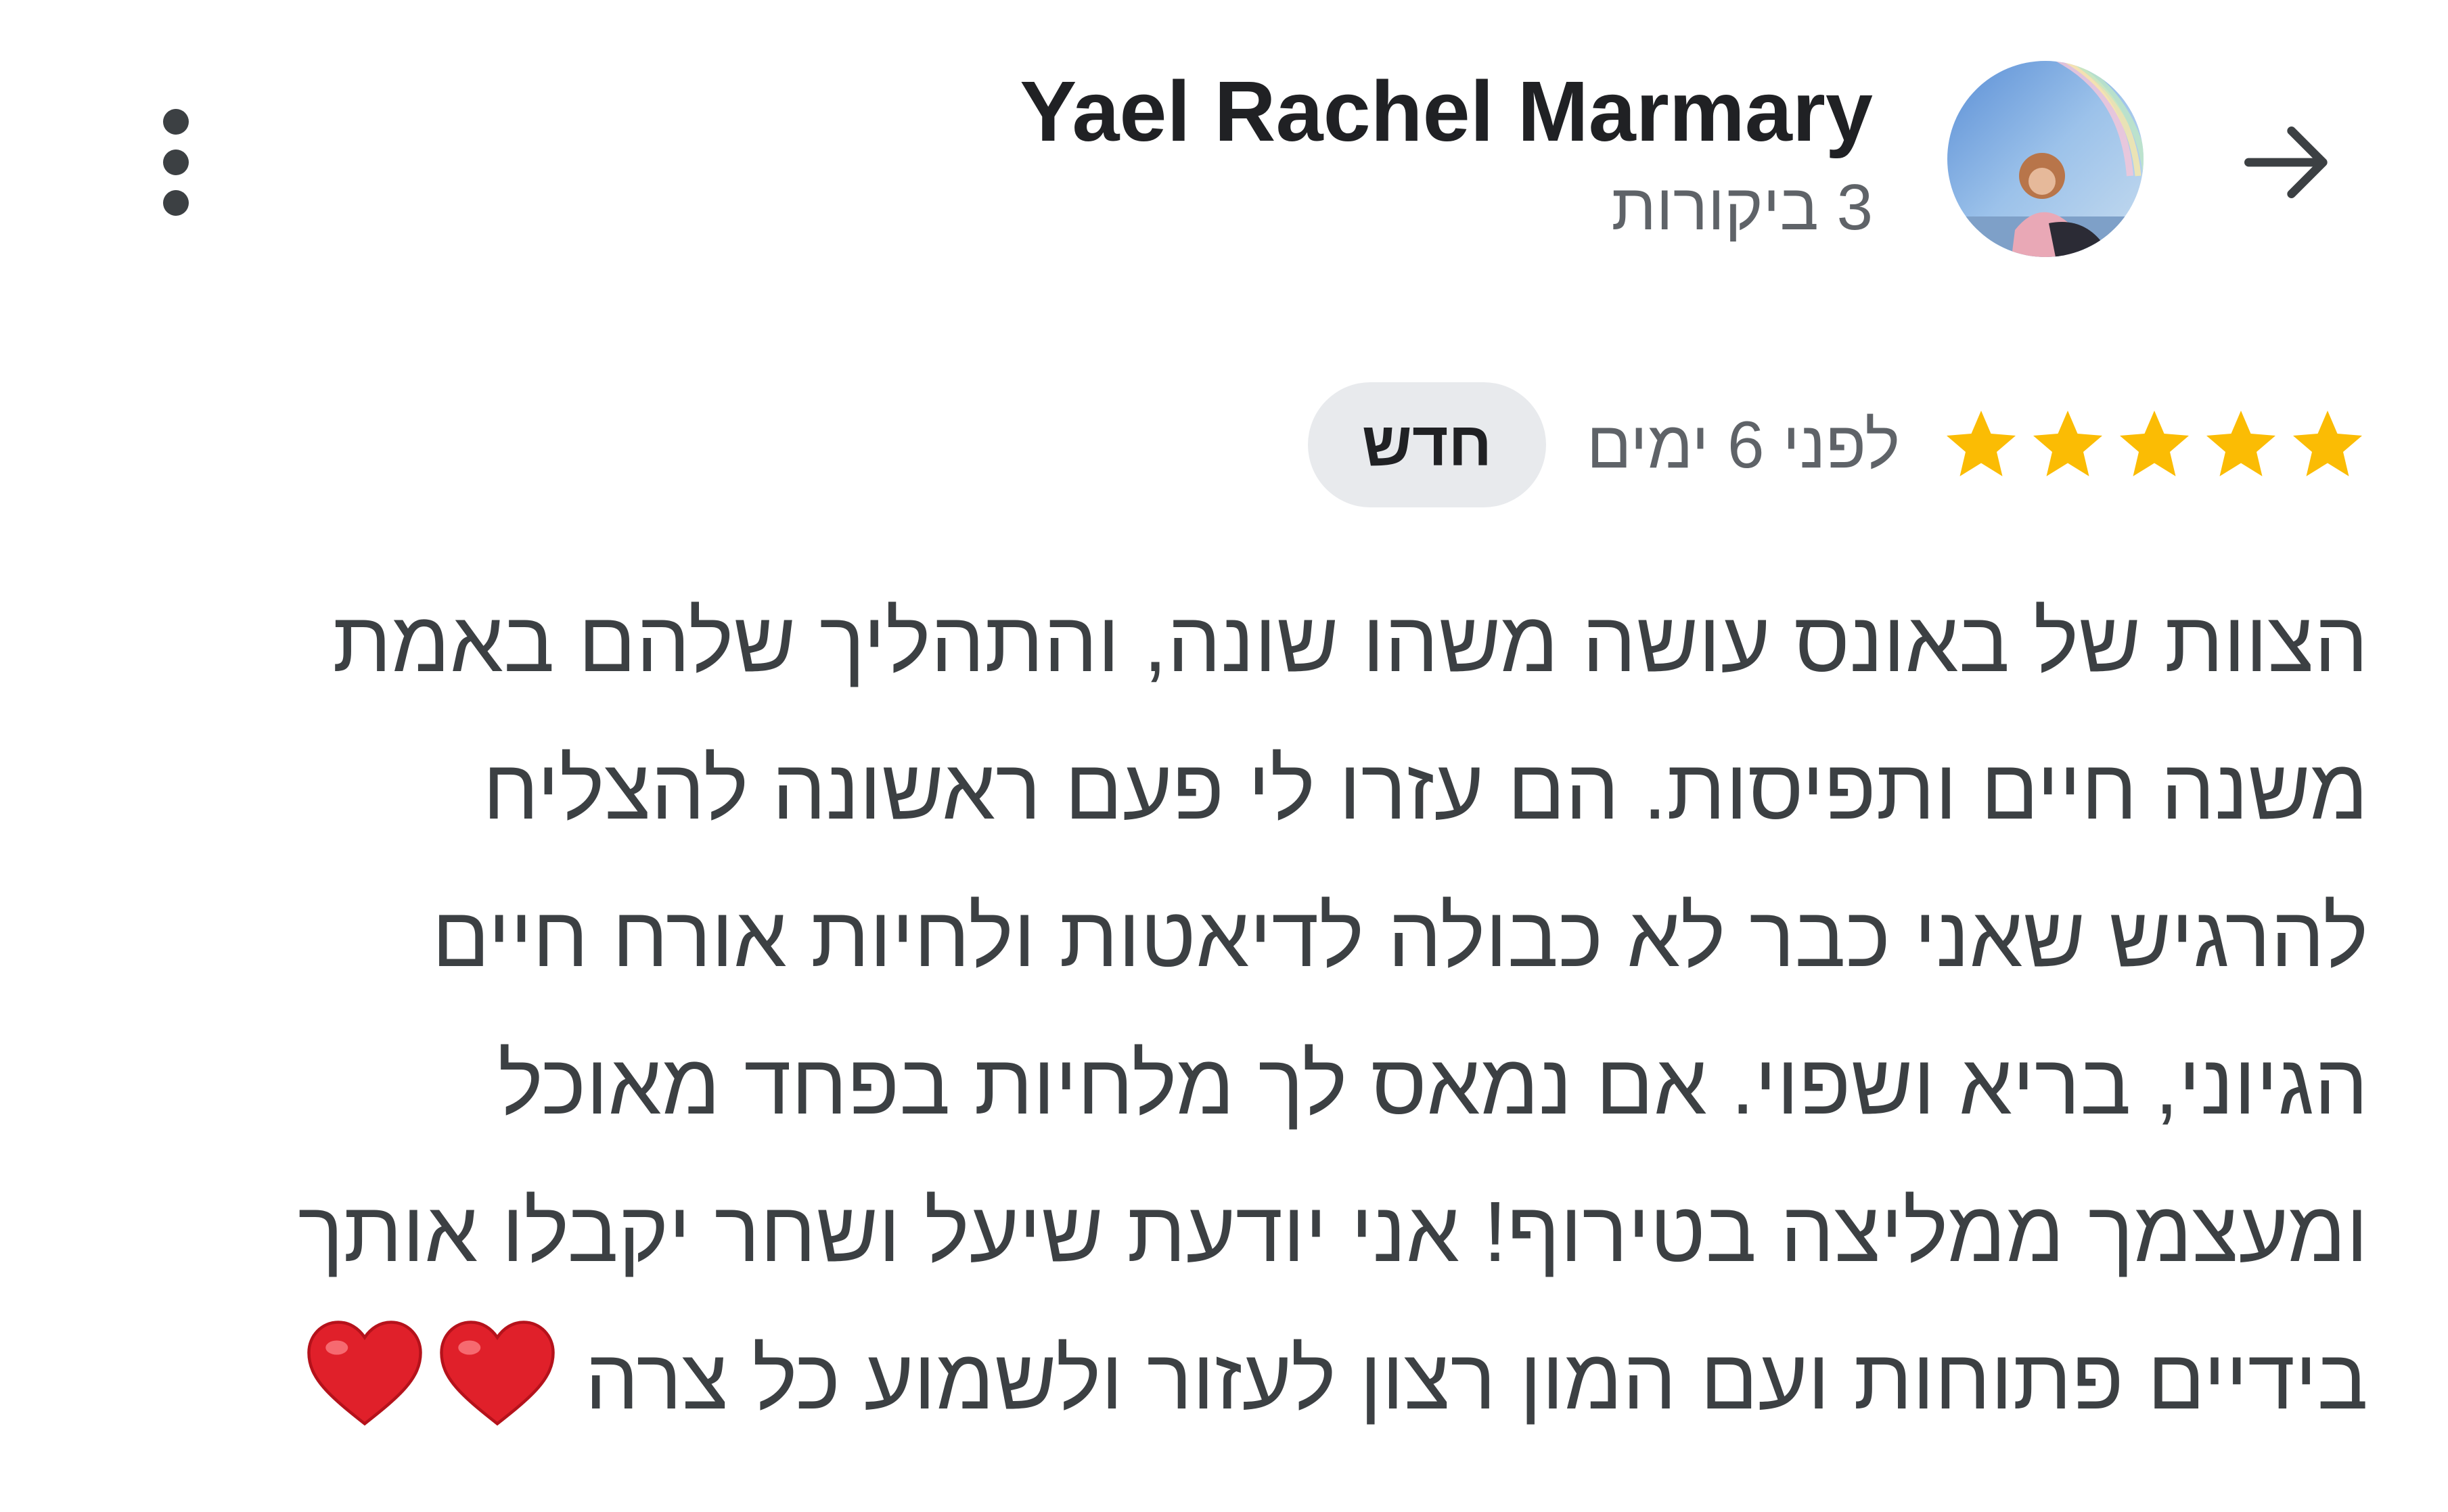  I want to click on reviewer-info: Yael Rachel Marmary 3 ביקורות, so click(1446, 156).